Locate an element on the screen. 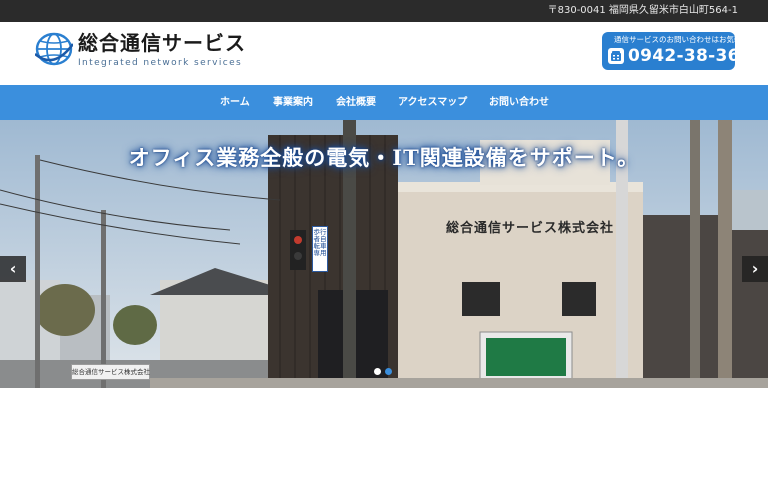 This screenshot has width=768, height=480. nav-item-company: 会社概要 is located at coordinates (356, 102).